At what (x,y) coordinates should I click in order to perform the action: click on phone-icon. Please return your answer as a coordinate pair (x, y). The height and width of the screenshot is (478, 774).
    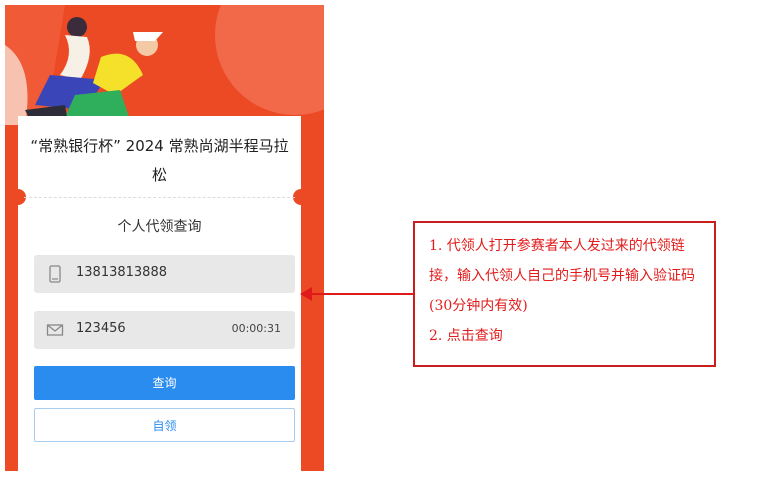
    Looking at the image, I should click on (55, 274).